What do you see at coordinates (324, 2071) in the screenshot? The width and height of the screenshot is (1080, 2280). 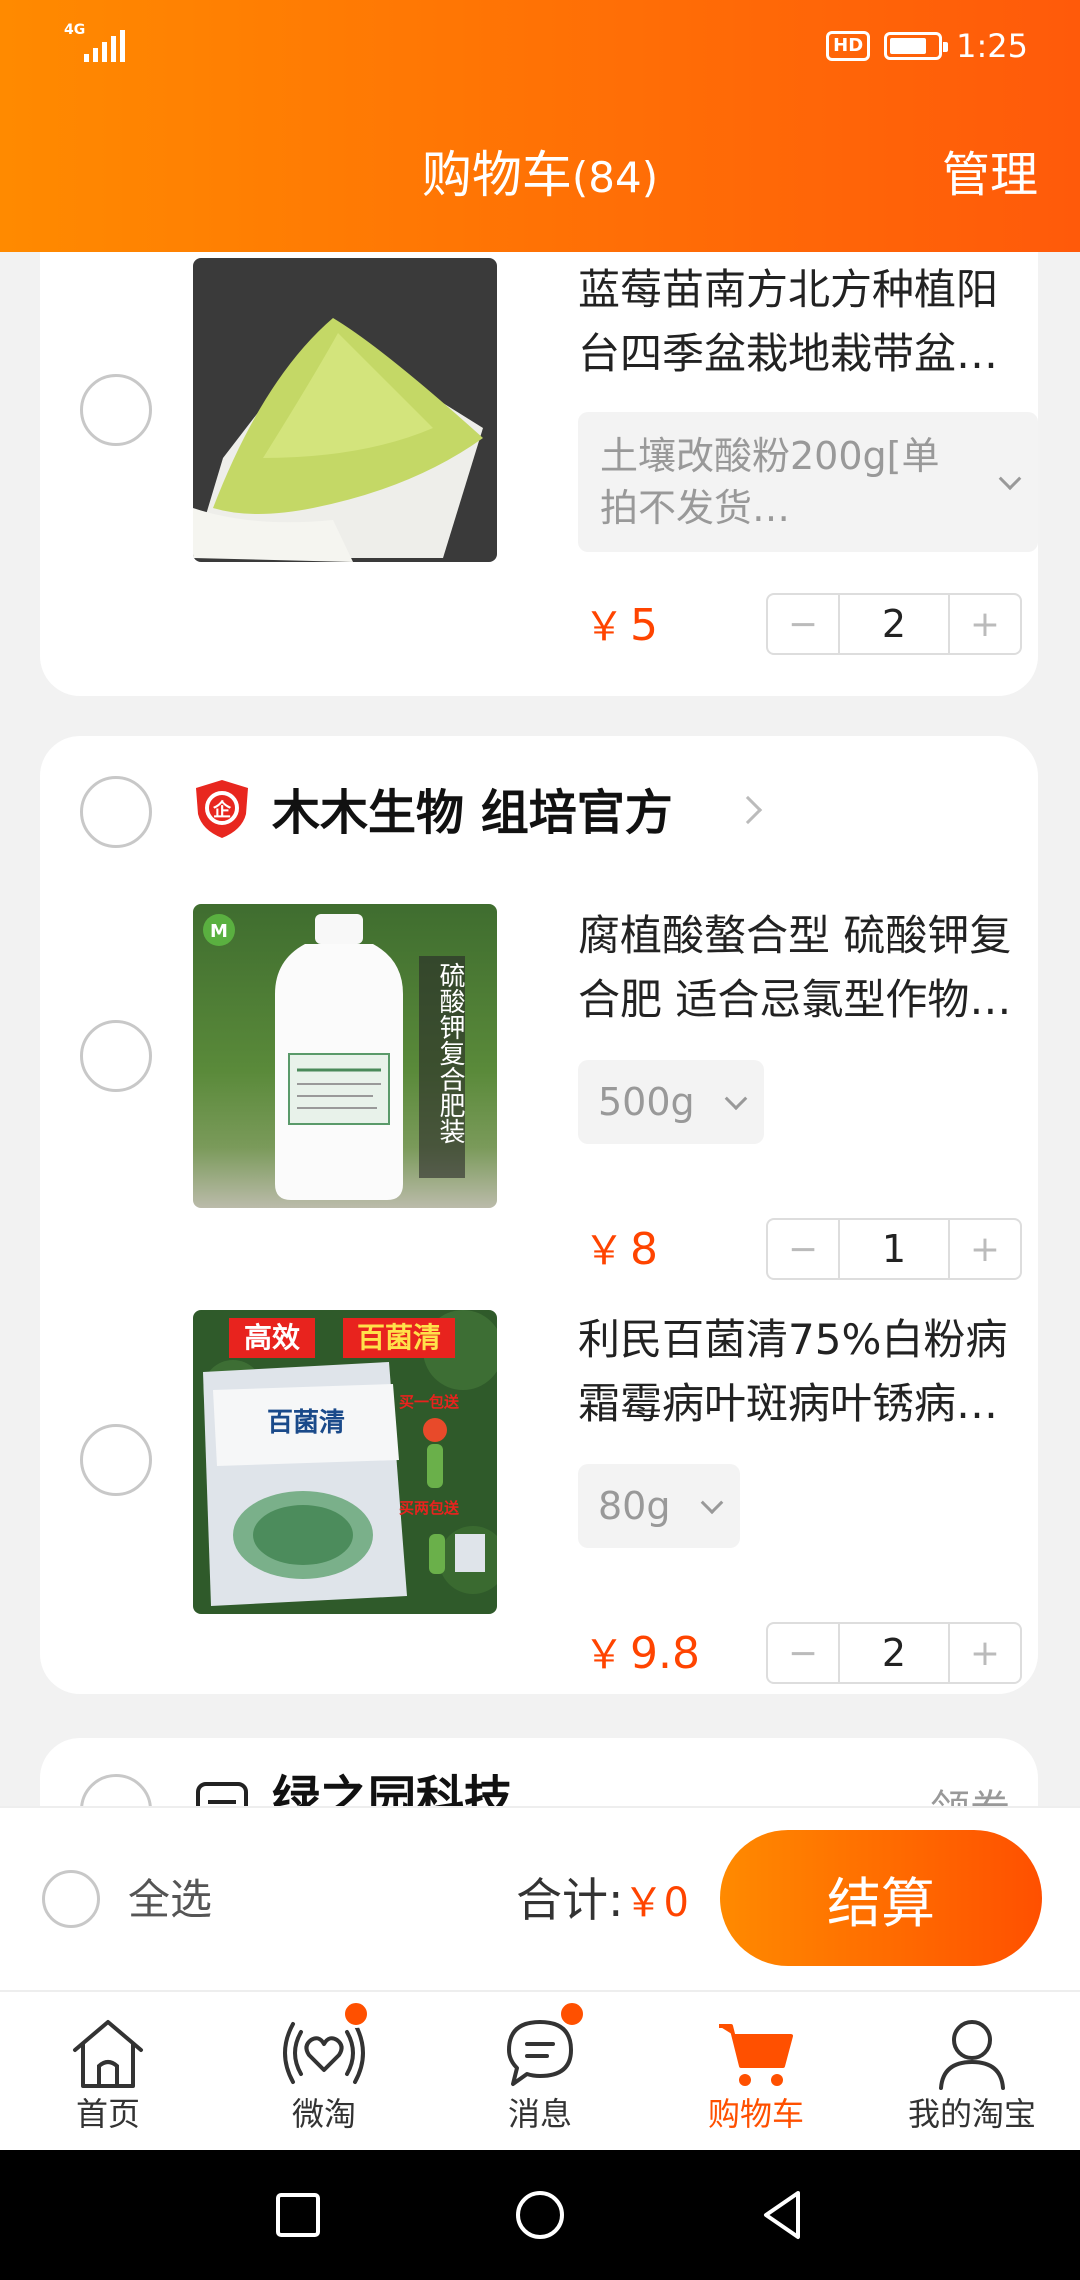 I see `tab-weitao: 微淘` at bounding box center [324, 2071].